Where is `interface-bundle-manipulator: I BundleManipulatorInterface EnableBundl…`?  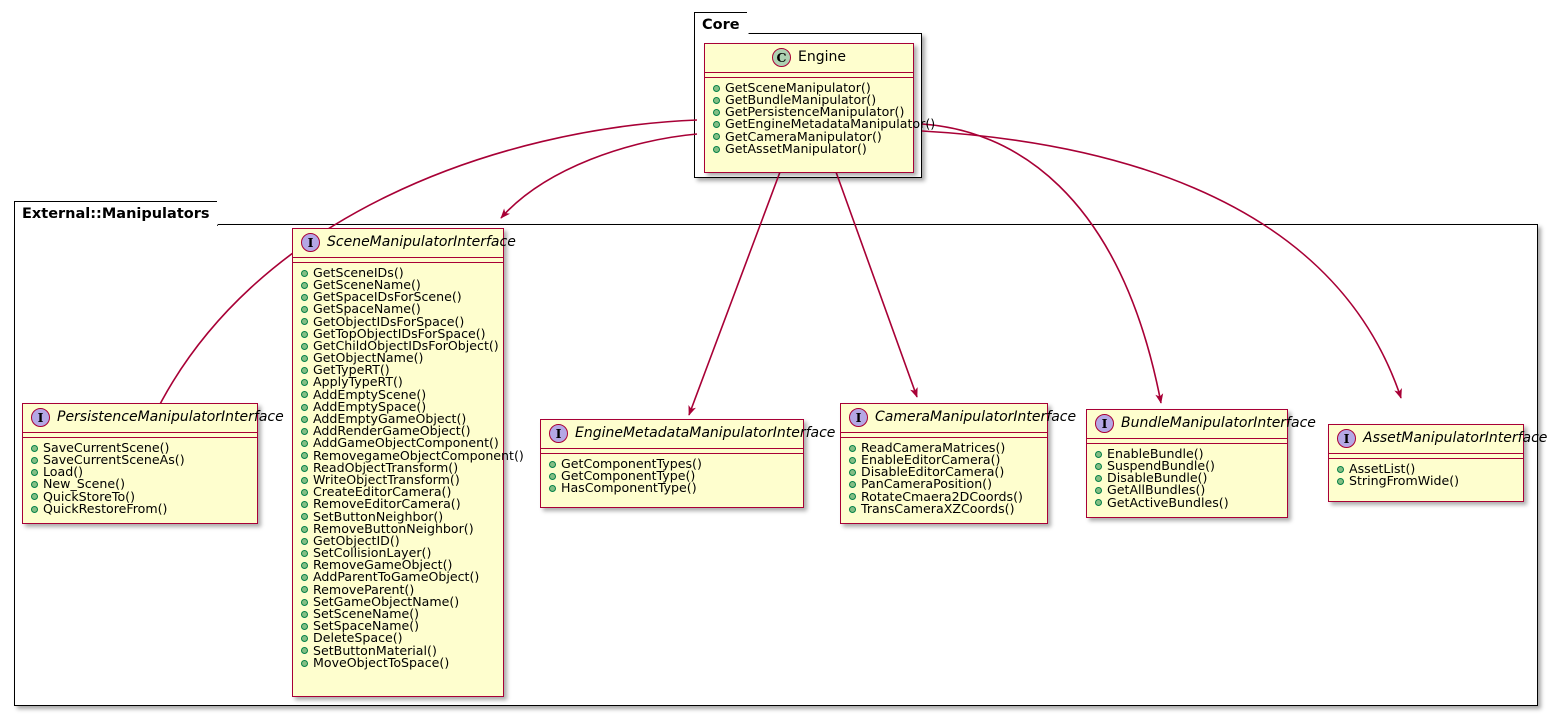 interface-bundle-manipulator: I BundleManipulatorInterface EnableBundl… is located at coordinates (1201, 463).